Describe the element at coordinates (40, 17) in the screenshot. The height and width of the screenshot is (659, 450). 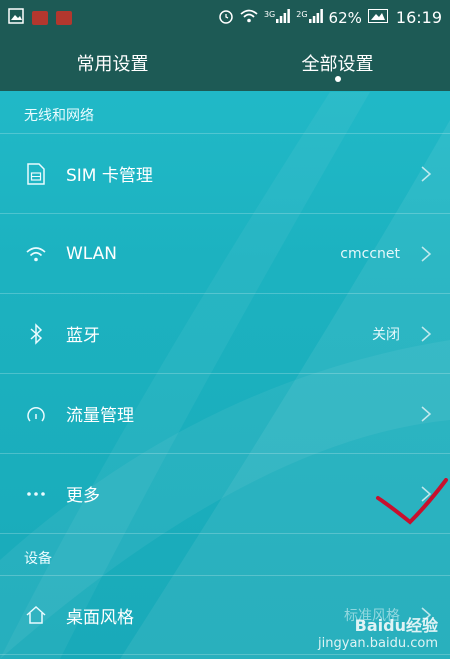
I see `app-notification-icon` at that location.